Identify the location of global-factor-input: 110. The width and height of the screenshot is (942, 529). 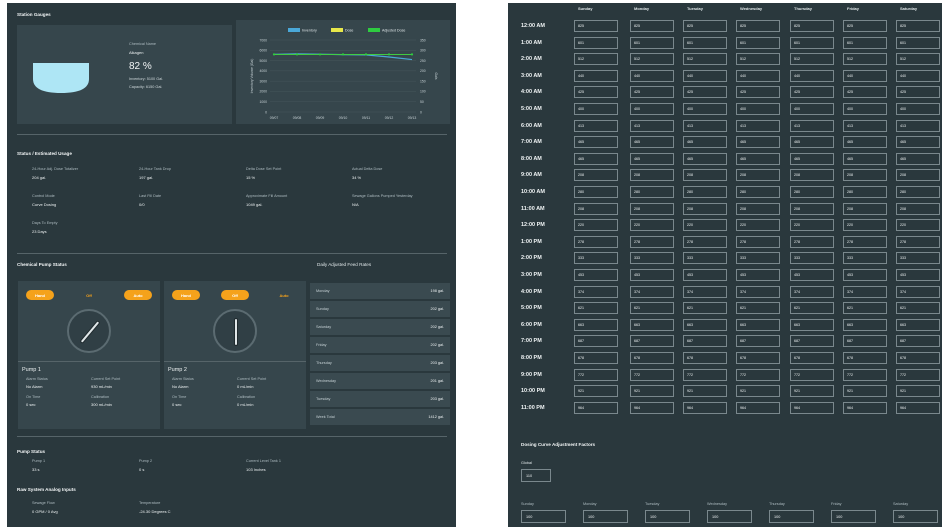
(536, 475).